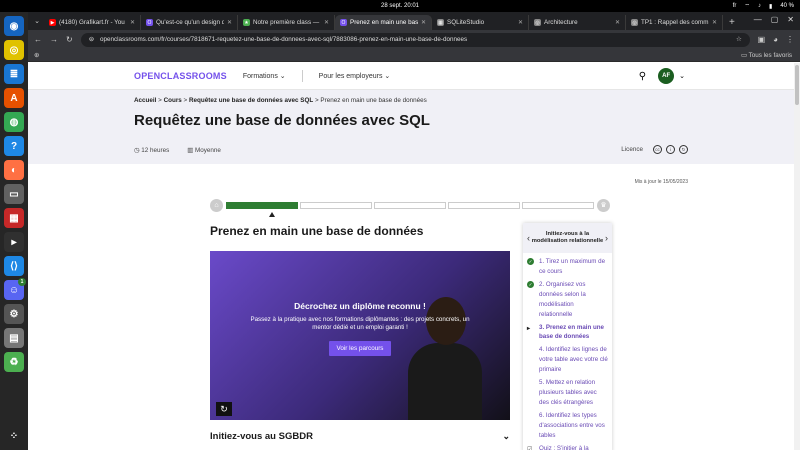  Describe the element at coordinates (762, 39) in the screenshot. I see `extensions-icon: ▣` at that location.